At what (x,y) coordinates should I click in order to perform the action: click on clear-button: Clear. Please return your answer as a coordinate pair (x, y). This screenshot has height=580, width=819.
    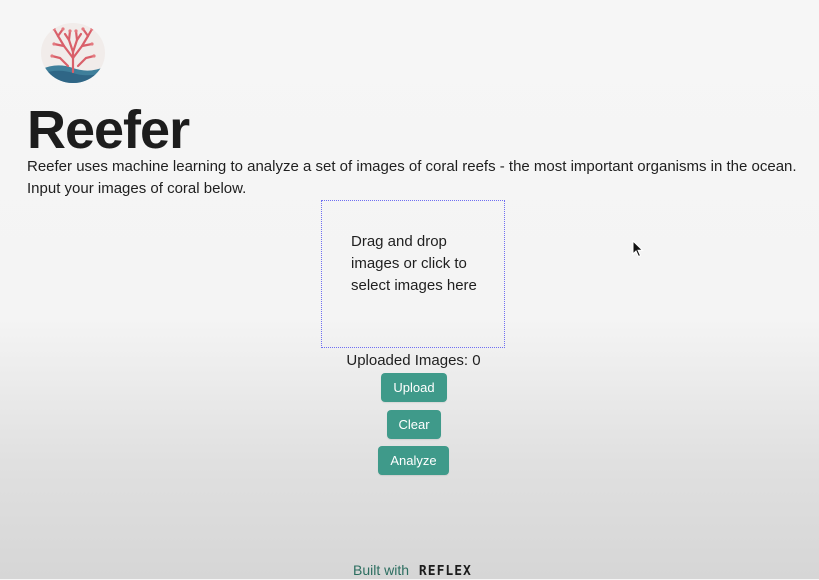
    Looking at the image, I should click on (414, 424).